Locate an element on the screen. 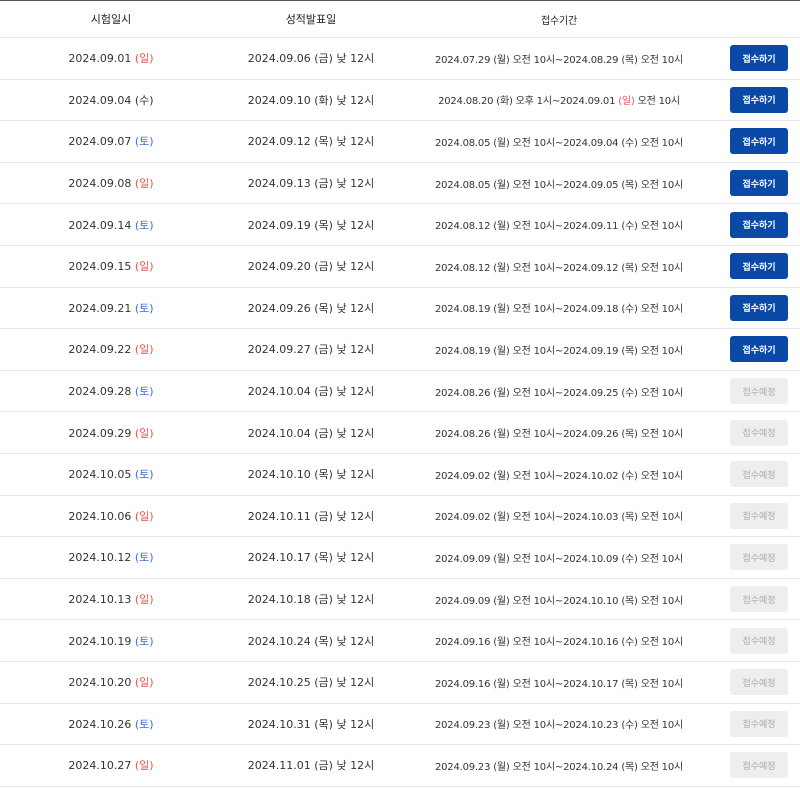 Image resolution: width=800 pixels, height=789 pixels. result-date-cell: 2024.09.10 (화) 낮 12시 is located at coordinates (311, 100).